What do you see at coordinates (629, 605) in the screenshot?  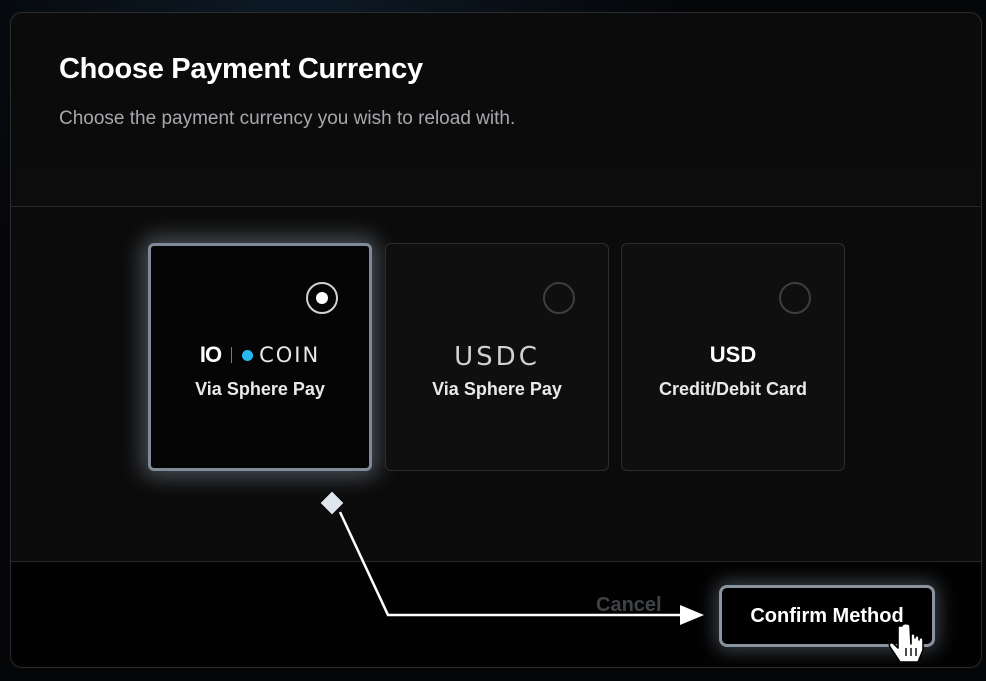 I see `cancel-button: Cancel` at bounding box center [629, 605].